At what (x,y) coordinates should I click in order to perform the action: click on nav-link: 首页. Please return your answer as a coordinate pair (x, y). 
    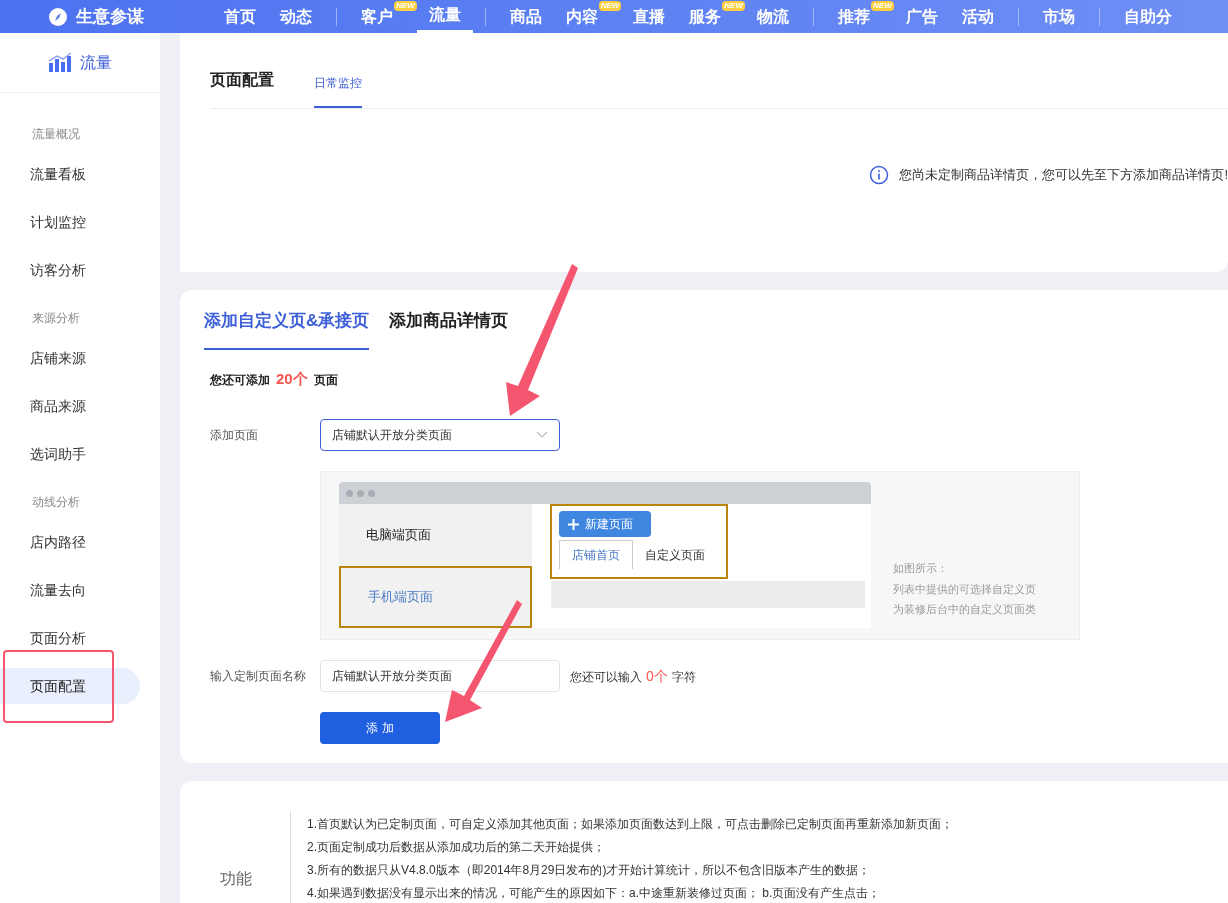
    Looking at the image, I should click on (240, 16).